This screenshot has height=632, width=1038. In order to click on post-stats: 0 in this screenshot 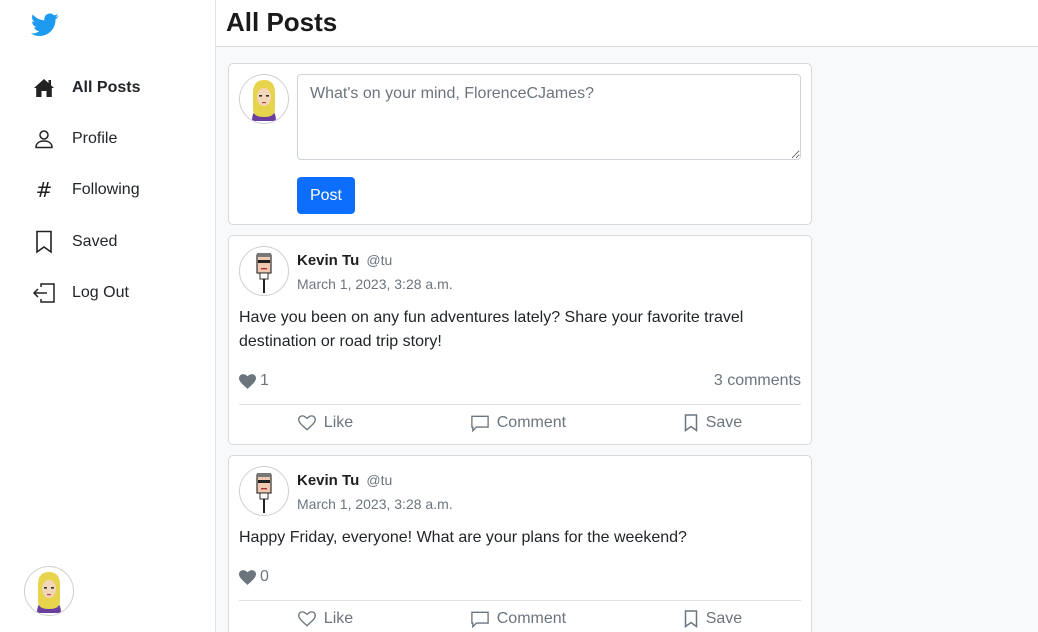, I will do `click(520, 577)`.